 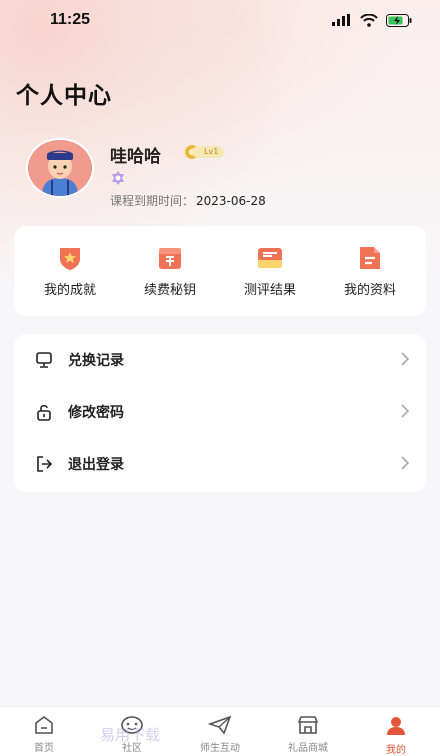 I want to click on tab-teacher-student: 师生互动, so click(x=220, y=734).